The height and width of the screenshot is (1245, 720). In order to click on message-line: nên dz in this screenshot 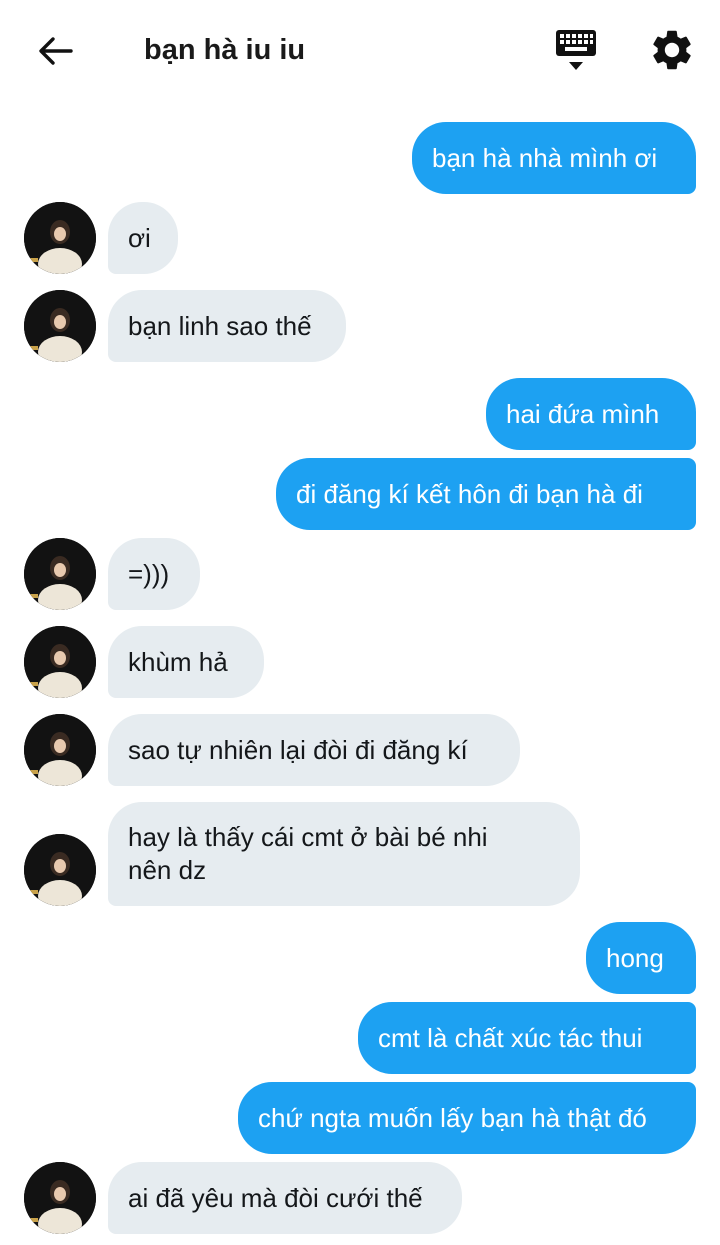, I will do `click(167, 870)`.